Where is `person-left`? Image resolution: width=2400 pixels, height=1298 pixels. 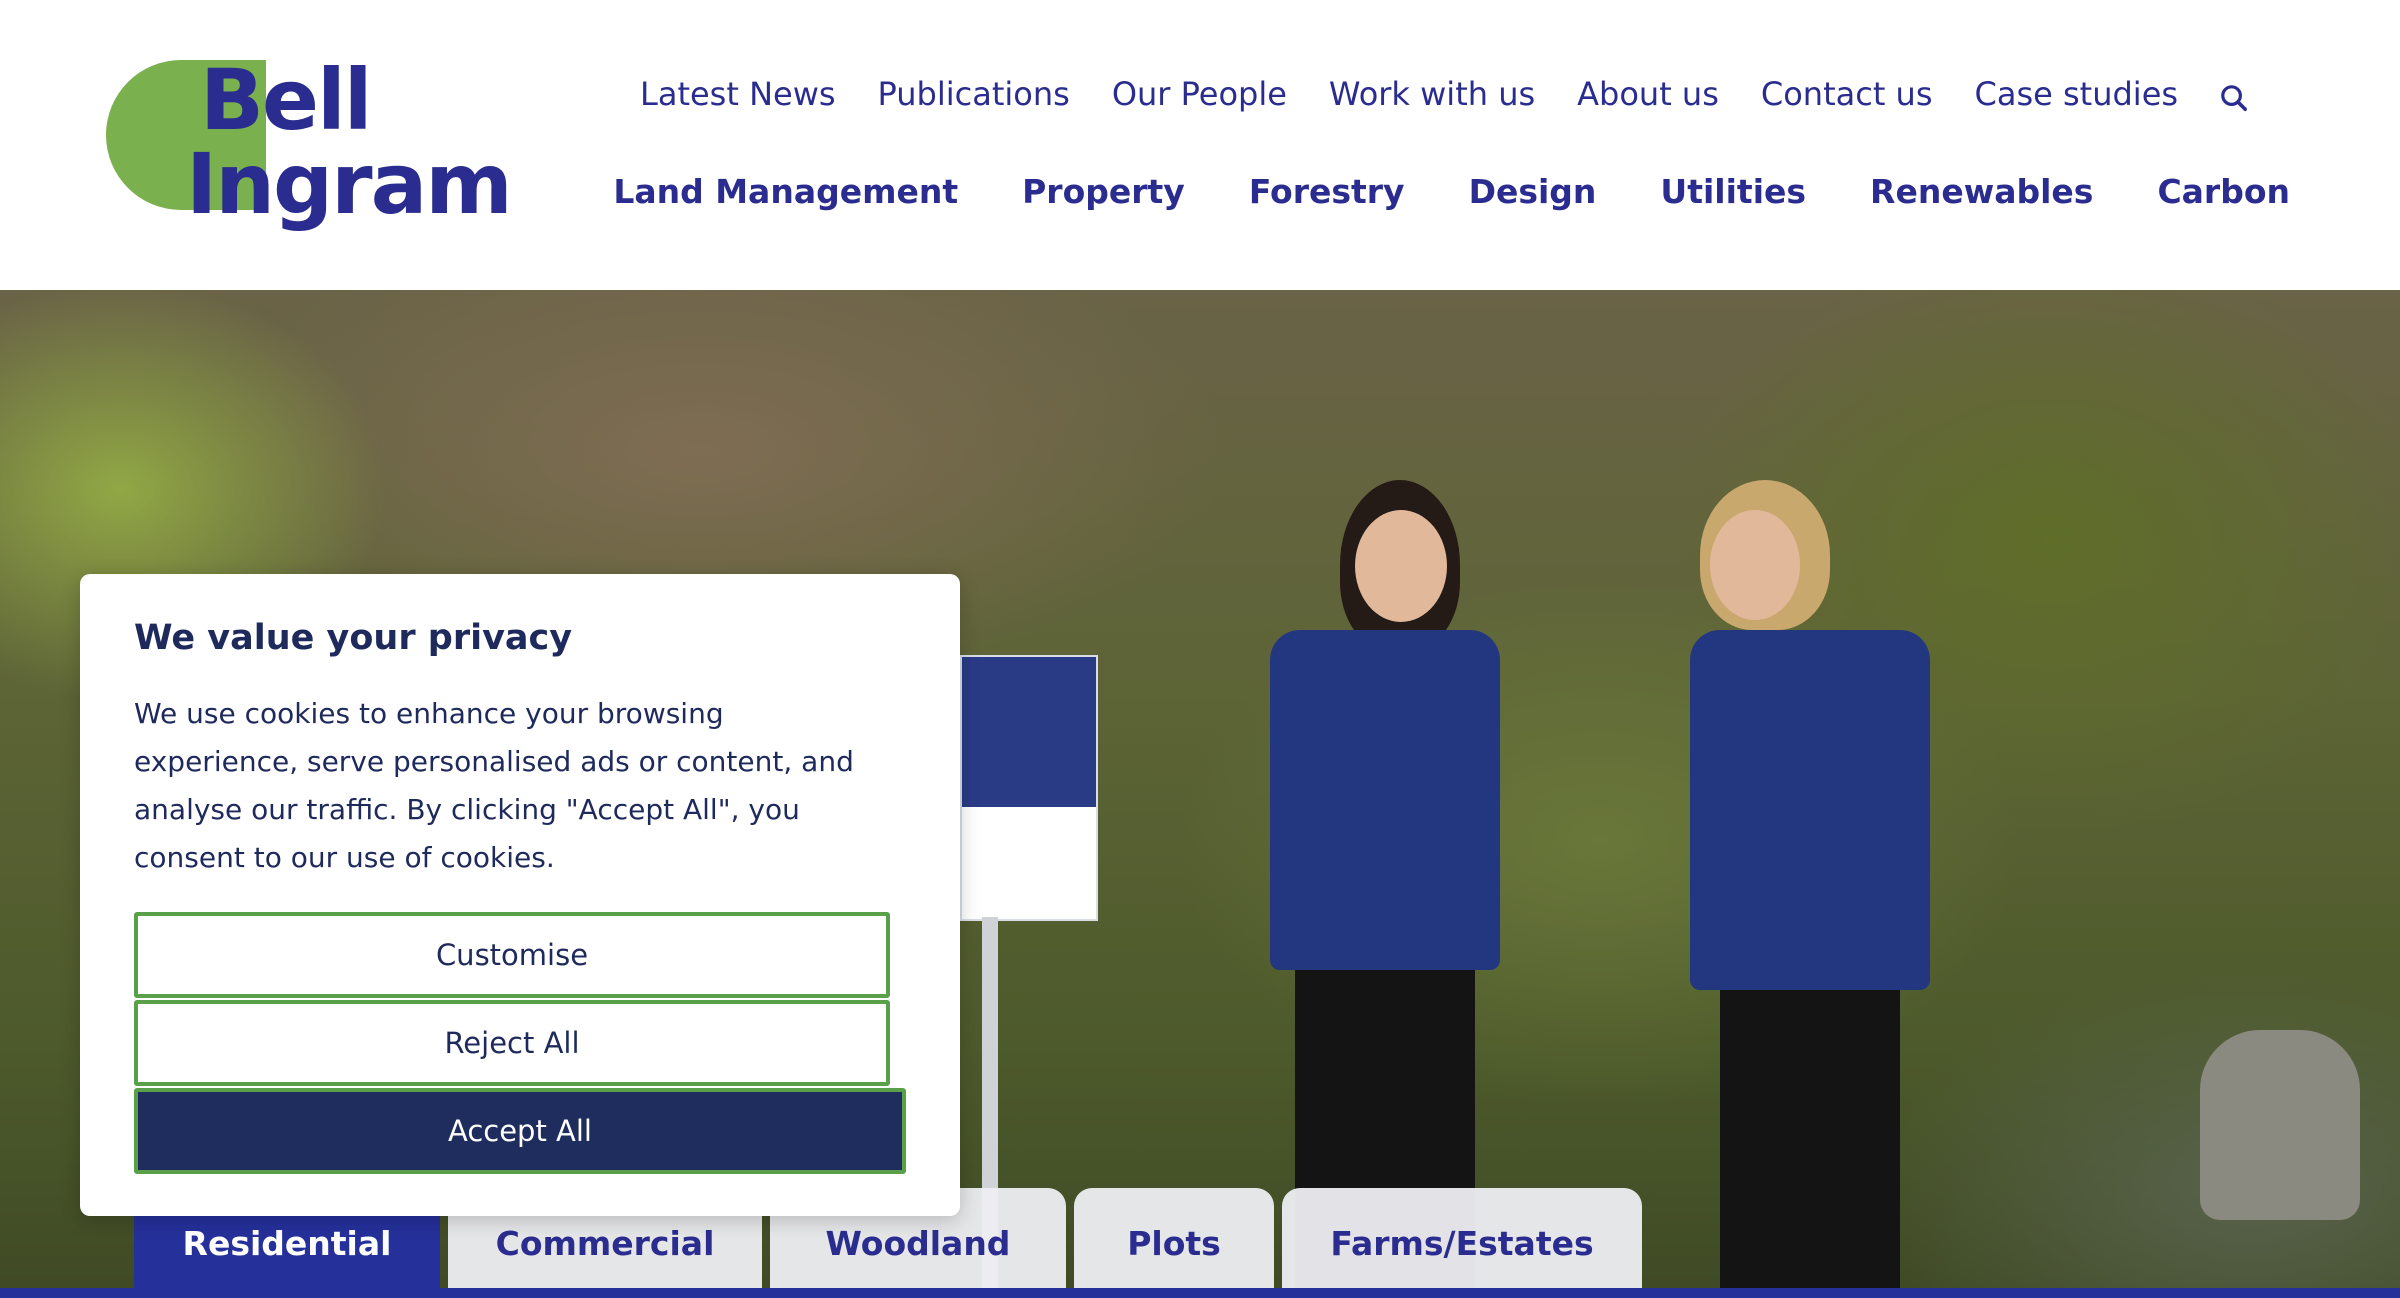
person-left is located at coordinates (1390, 889).